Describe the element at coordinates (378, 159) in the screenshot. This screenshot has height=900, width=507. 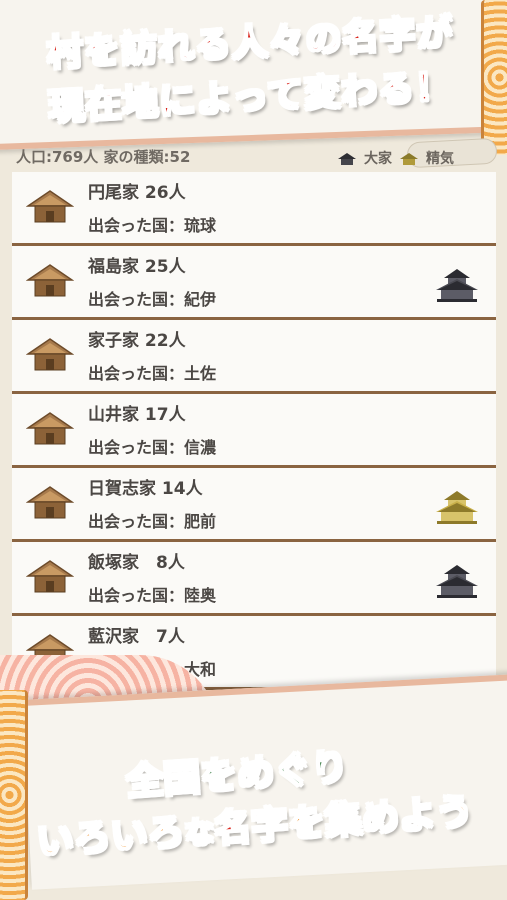
I see `legend-a-label: 大家` at that location.